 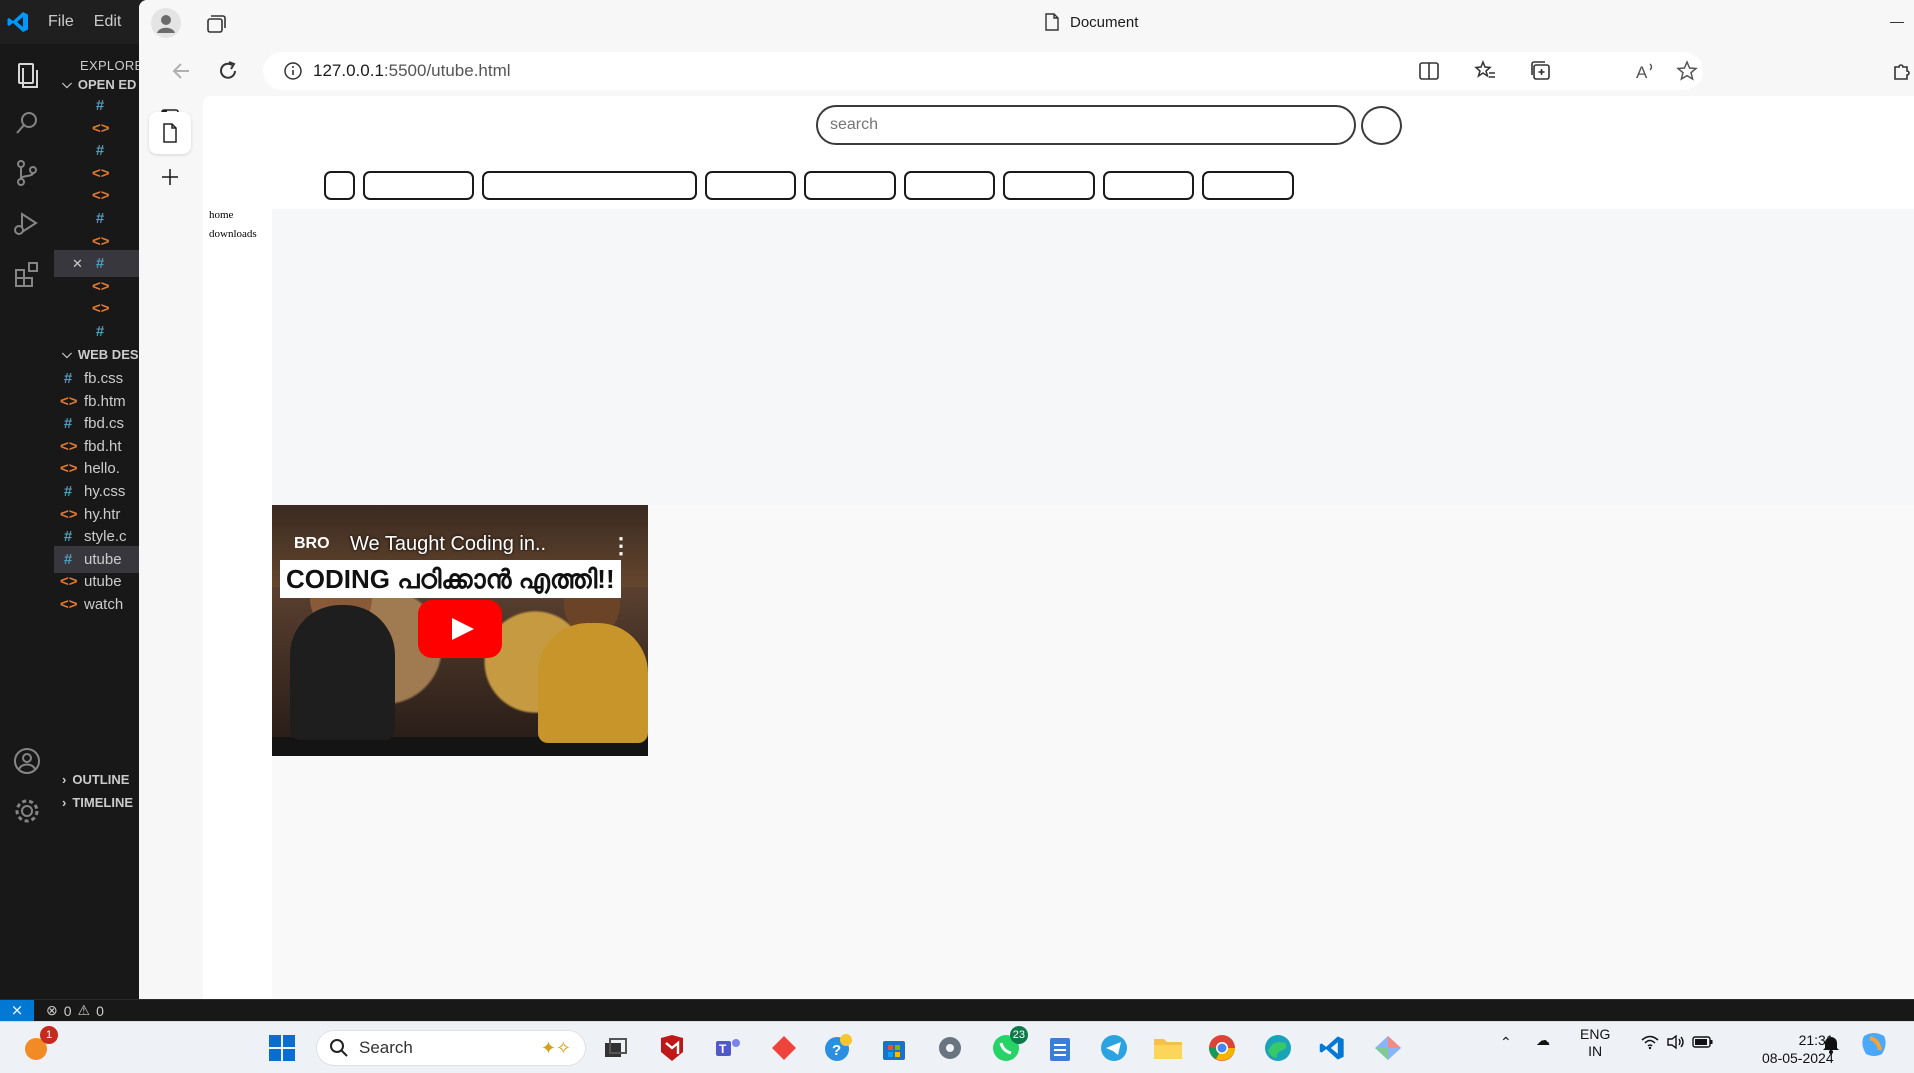 I want to click on teams-icon: T, so click(x=728, y=1048).